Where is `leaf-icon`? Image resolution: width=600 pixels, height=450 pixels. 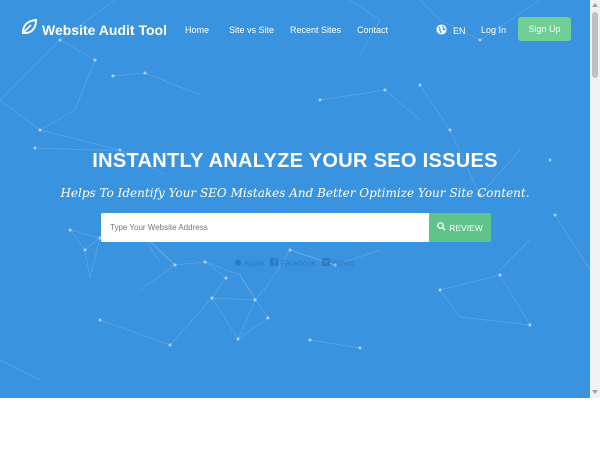 leaf-icon is located at coordinates (29, 29).